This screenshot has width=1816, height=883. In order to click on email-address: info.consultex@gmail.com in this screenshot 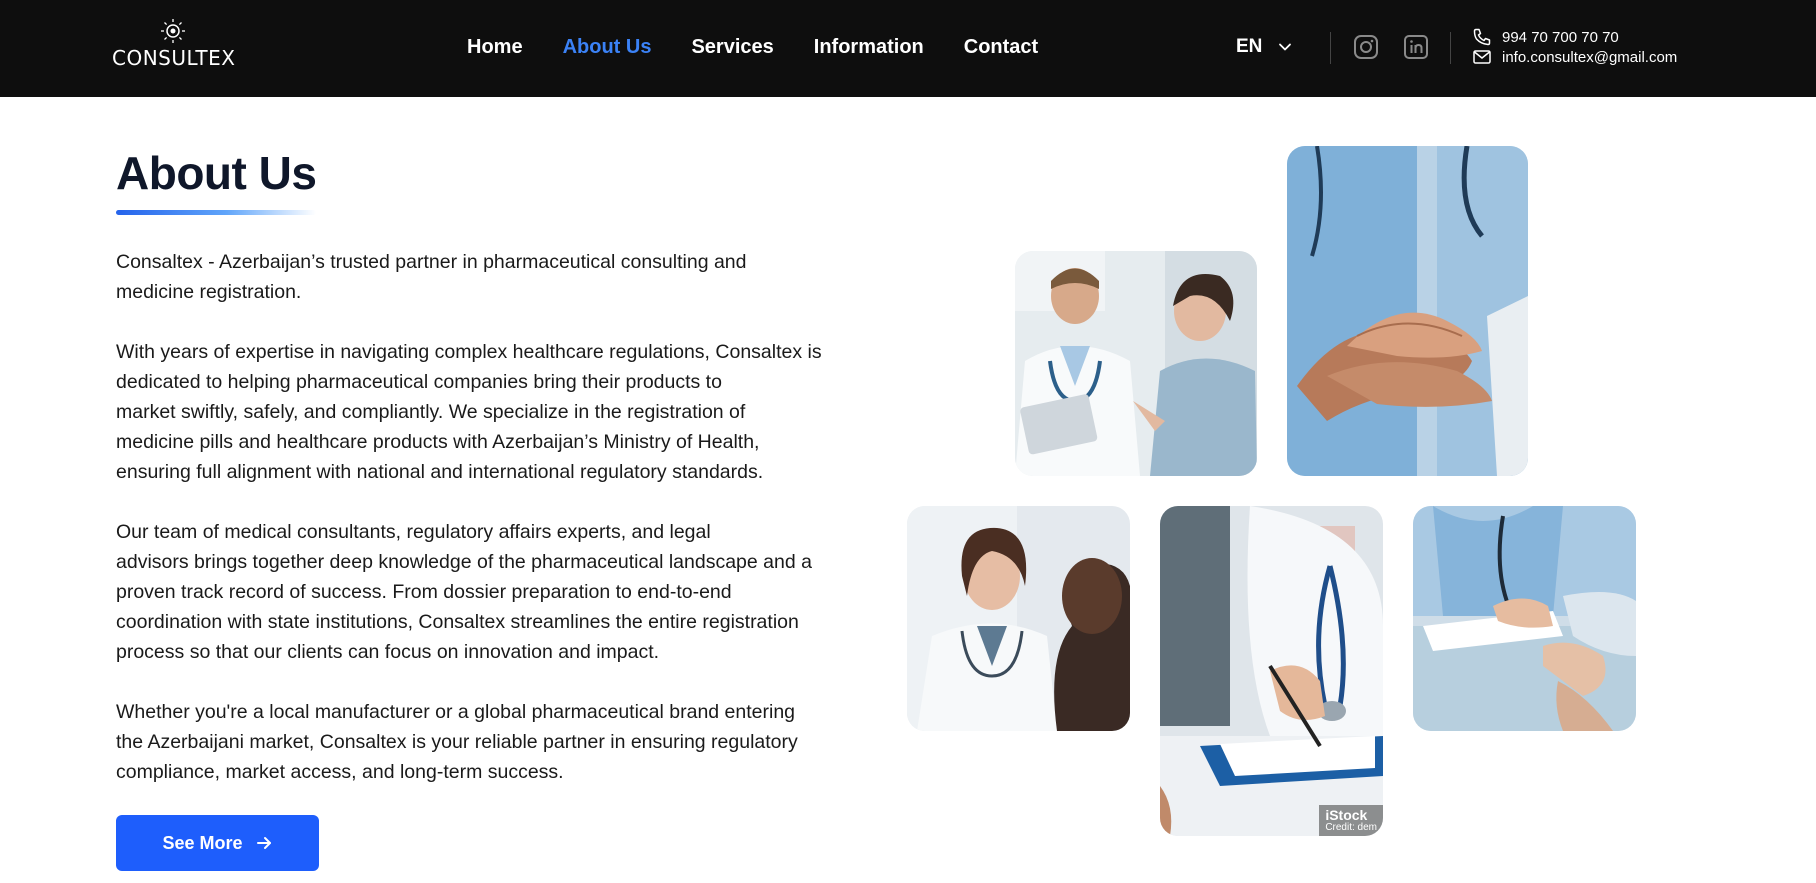, I will do `click(1590, 57)`.